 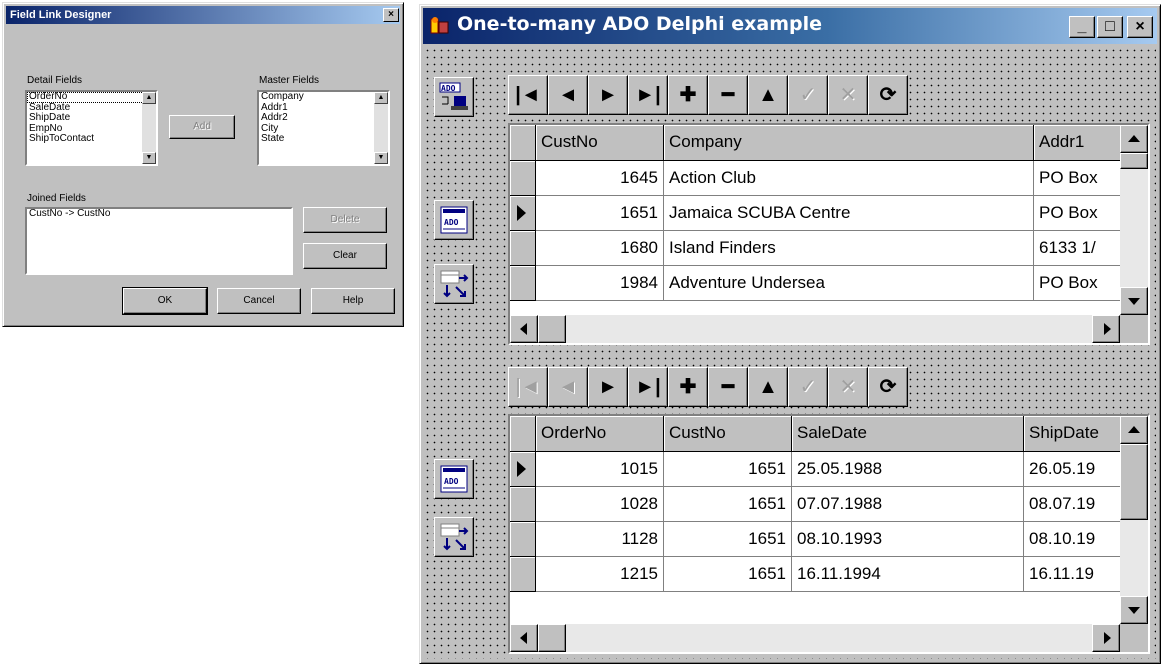 What do you see at coordinates (323, 139) in the screenshot?
I see `list-item: State` at bounding box center [323, 139].